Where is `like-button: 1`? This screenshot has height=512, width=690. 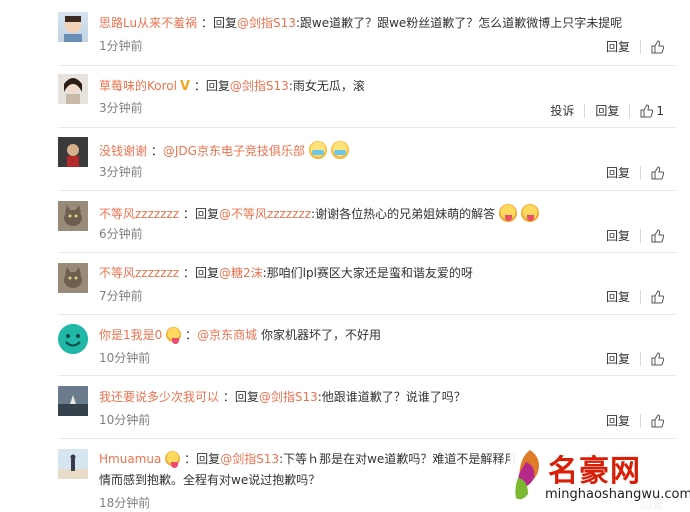 like-button: 1 is located at coordinates (652, 111).